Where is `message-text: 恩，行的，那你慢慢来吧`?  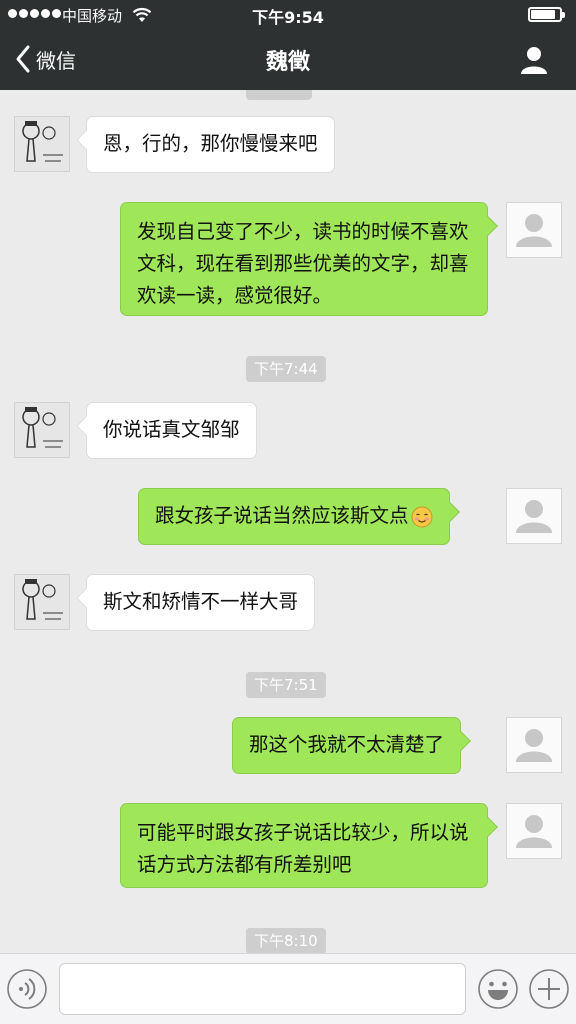 message-text: 恩，行的，那你慢慢来吧 is located at coordinates (210, 143).